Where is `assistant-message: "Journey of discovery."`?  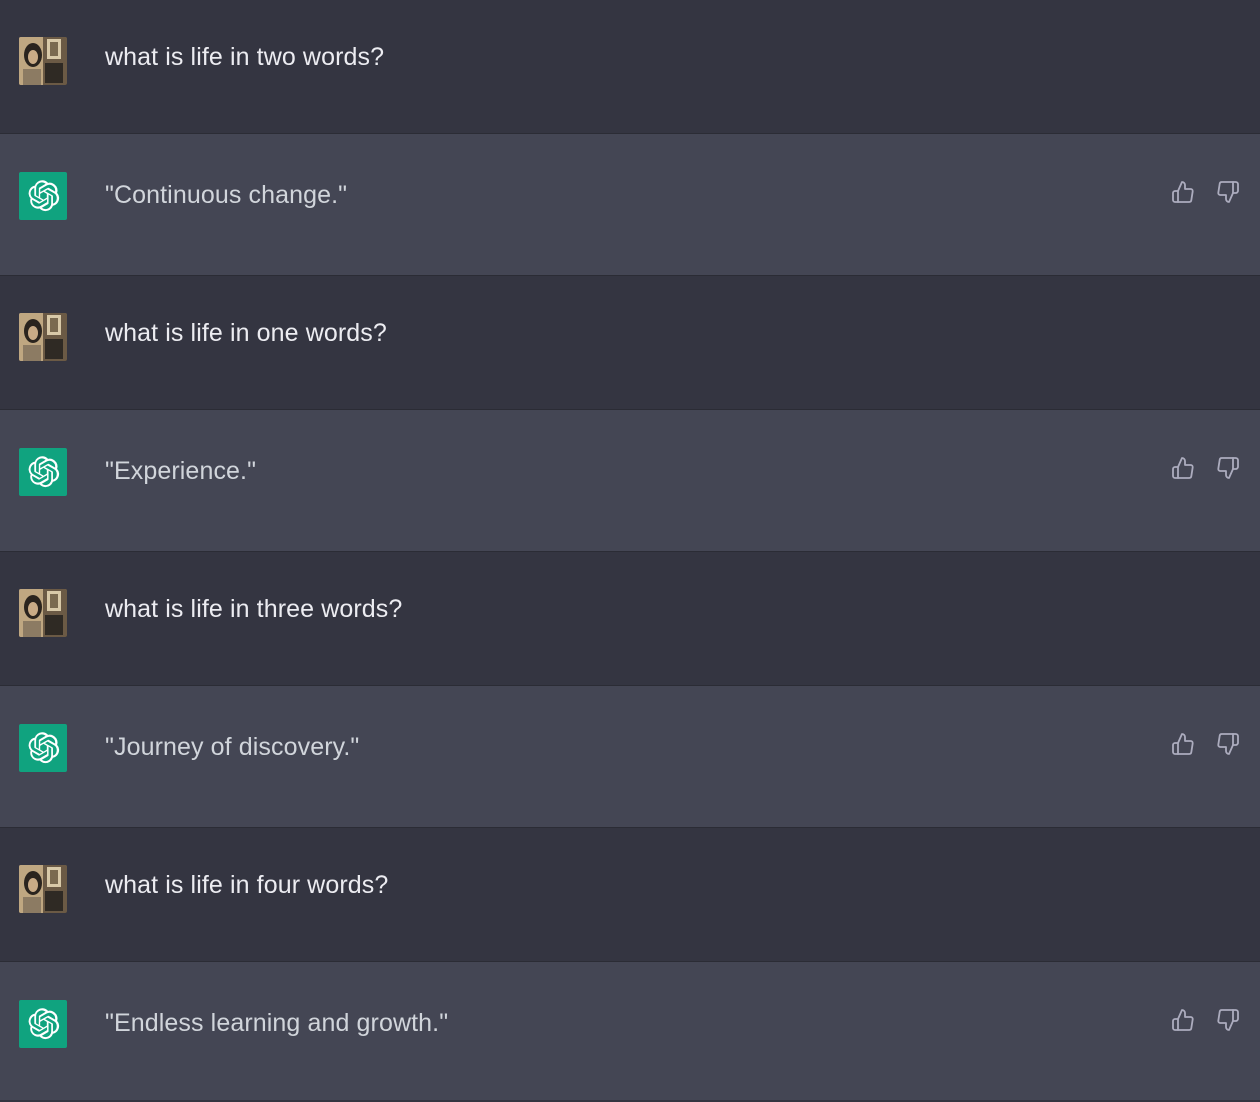 assistant-message: "Journey of discovery." is located at coordinates (630, 757).